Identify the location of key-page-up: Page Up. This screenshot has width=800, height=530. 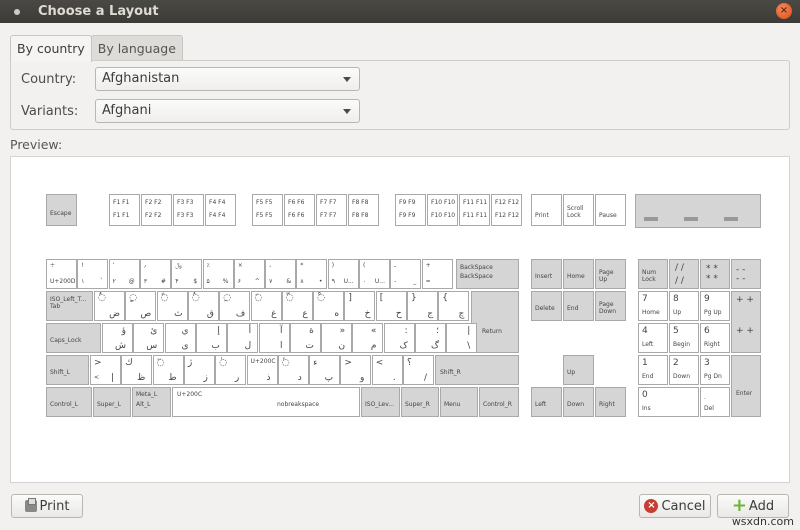
(610, 274).